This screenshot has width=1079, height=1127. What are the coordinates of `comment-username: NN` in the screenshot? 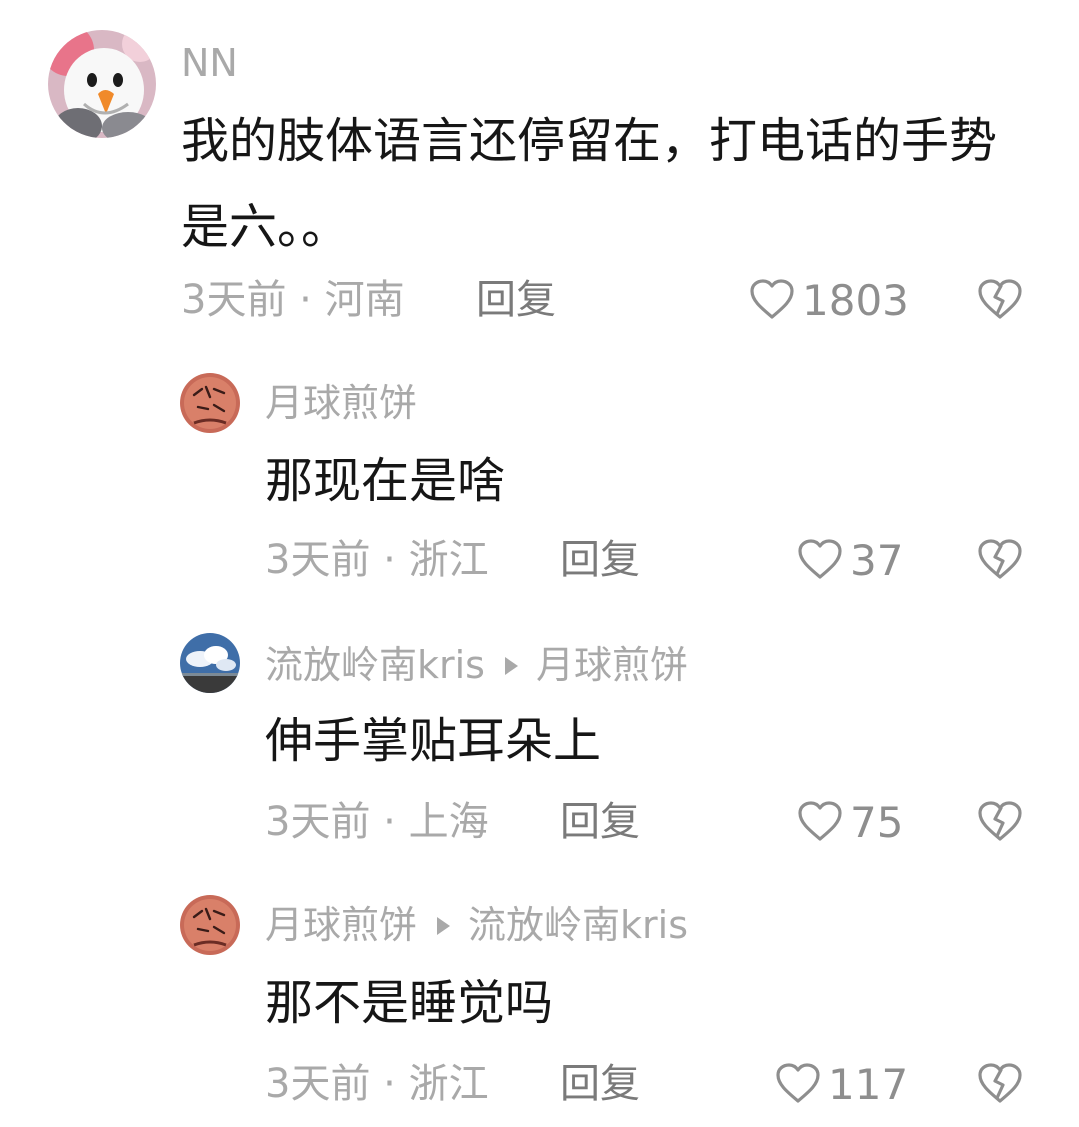 It's located at (209, 63).